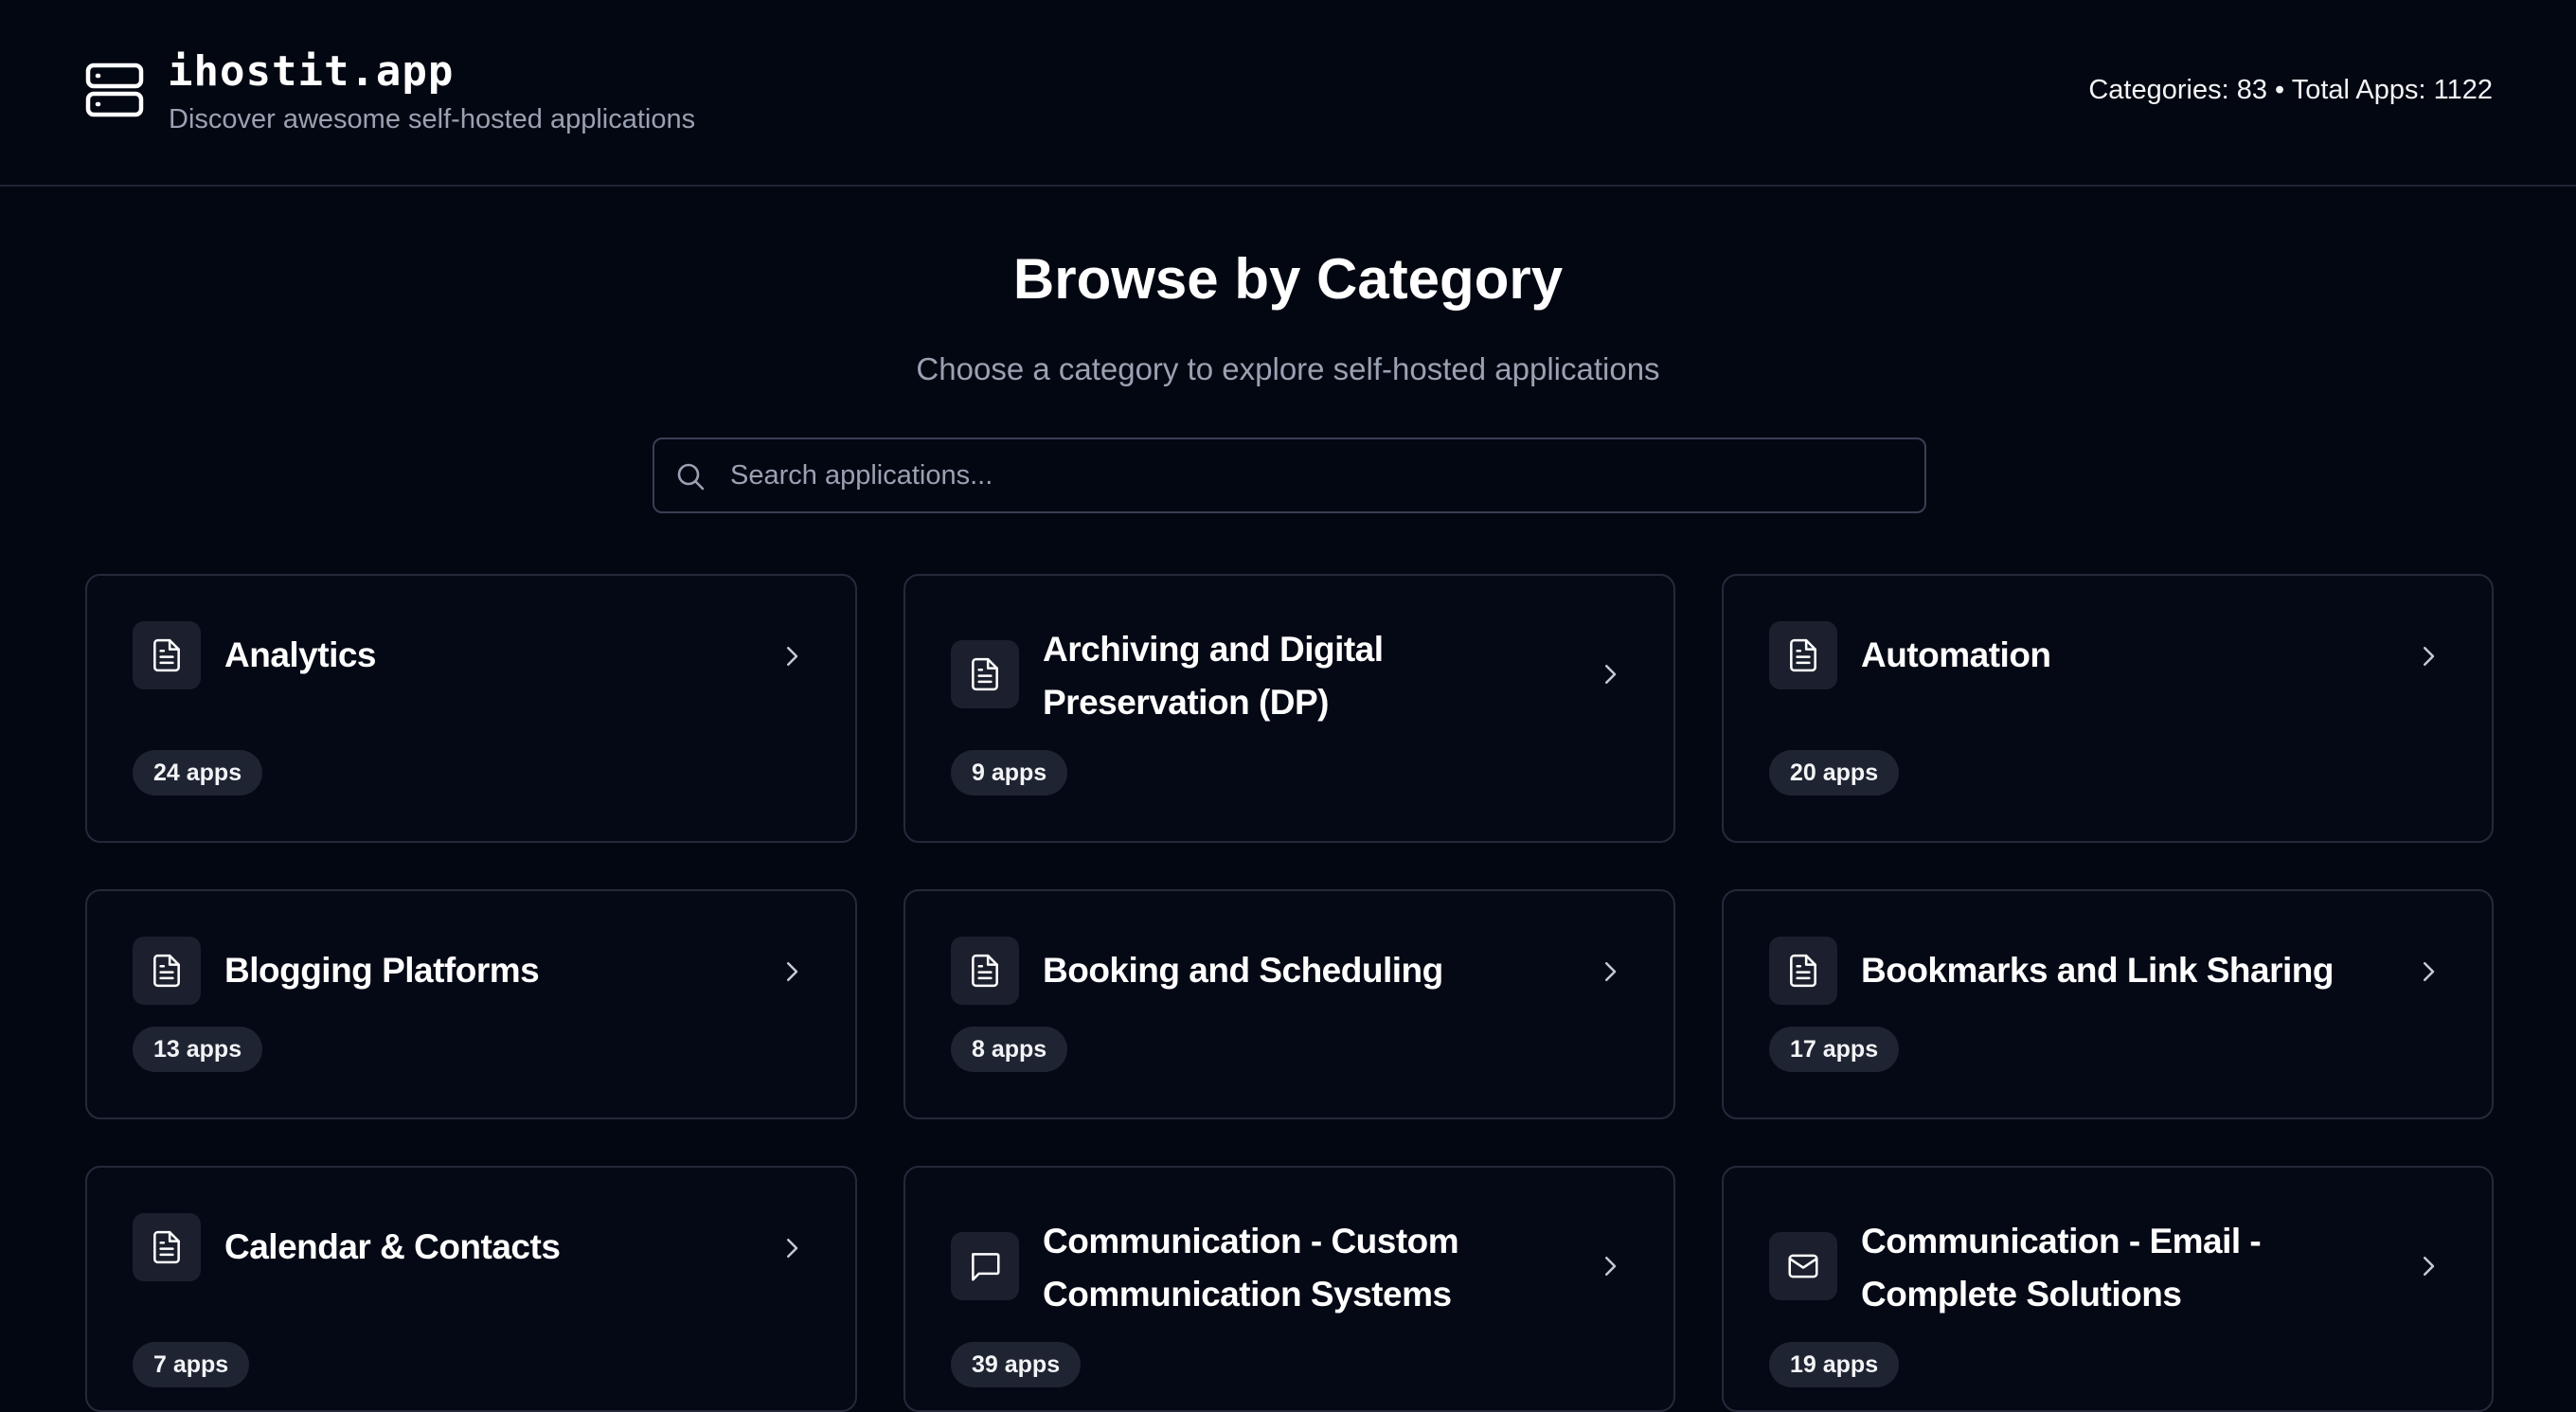  Describe the element at coordinates (1213, 676) in the screenshot. I see `category-title: Archiving and Digital Preservation (DP)` at that location.